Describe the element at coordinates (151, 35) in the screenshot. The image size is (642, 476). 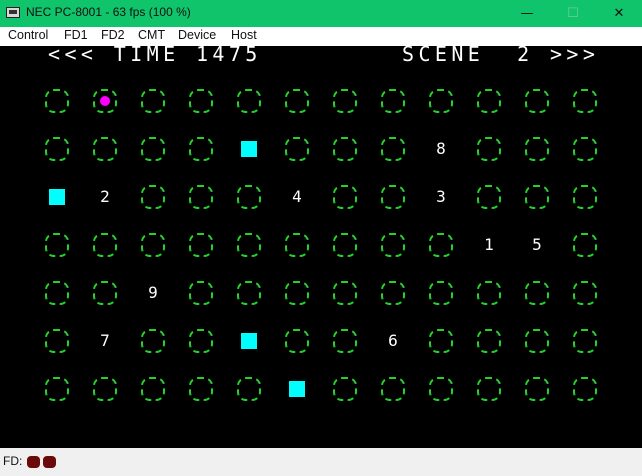
I see `menu-cmt: CMT` at that location.